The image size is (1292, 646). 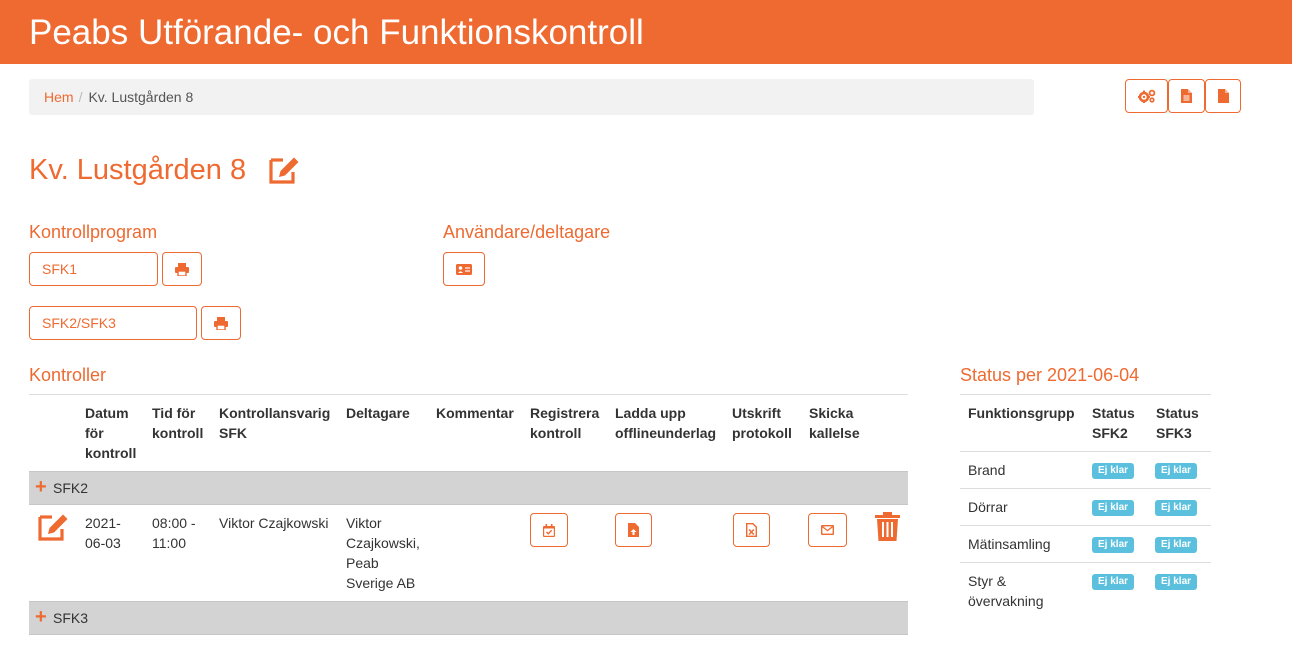 I want to click on register-control-button, so click(x=549, y=530).